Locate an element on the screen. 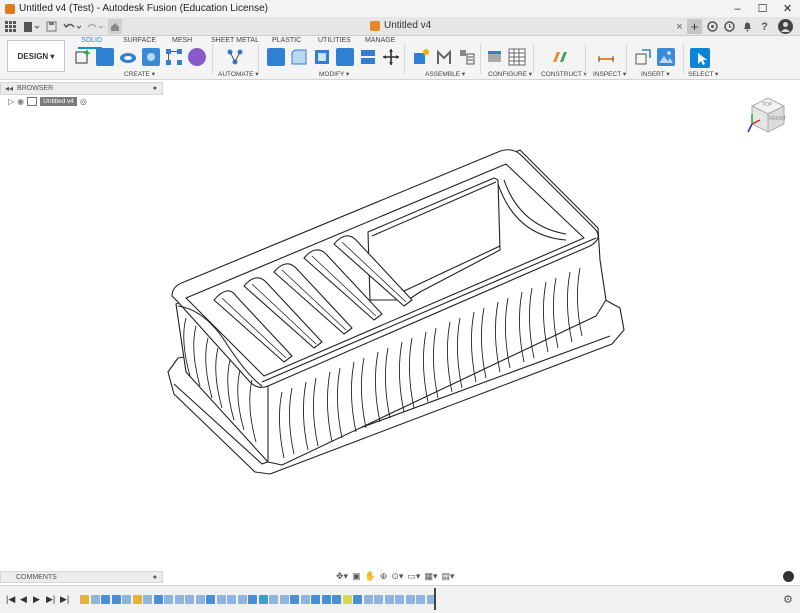 The width and height of the screenshot is (800, 613). display-settings-icon: ▭▾ is located at coordinates (413, 576).